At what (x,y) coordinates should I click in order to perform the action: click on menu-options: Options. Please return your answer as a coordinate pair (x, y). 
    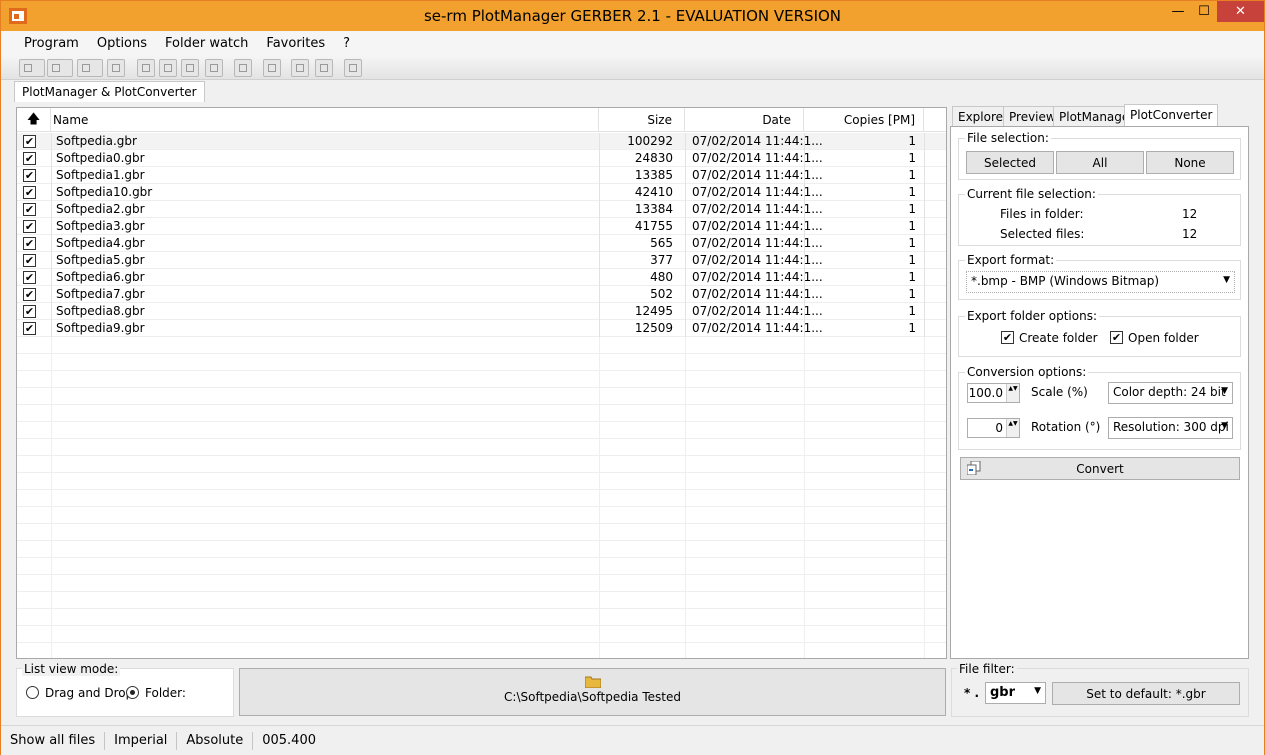
    Looking at the image, I should click on (122, 43).